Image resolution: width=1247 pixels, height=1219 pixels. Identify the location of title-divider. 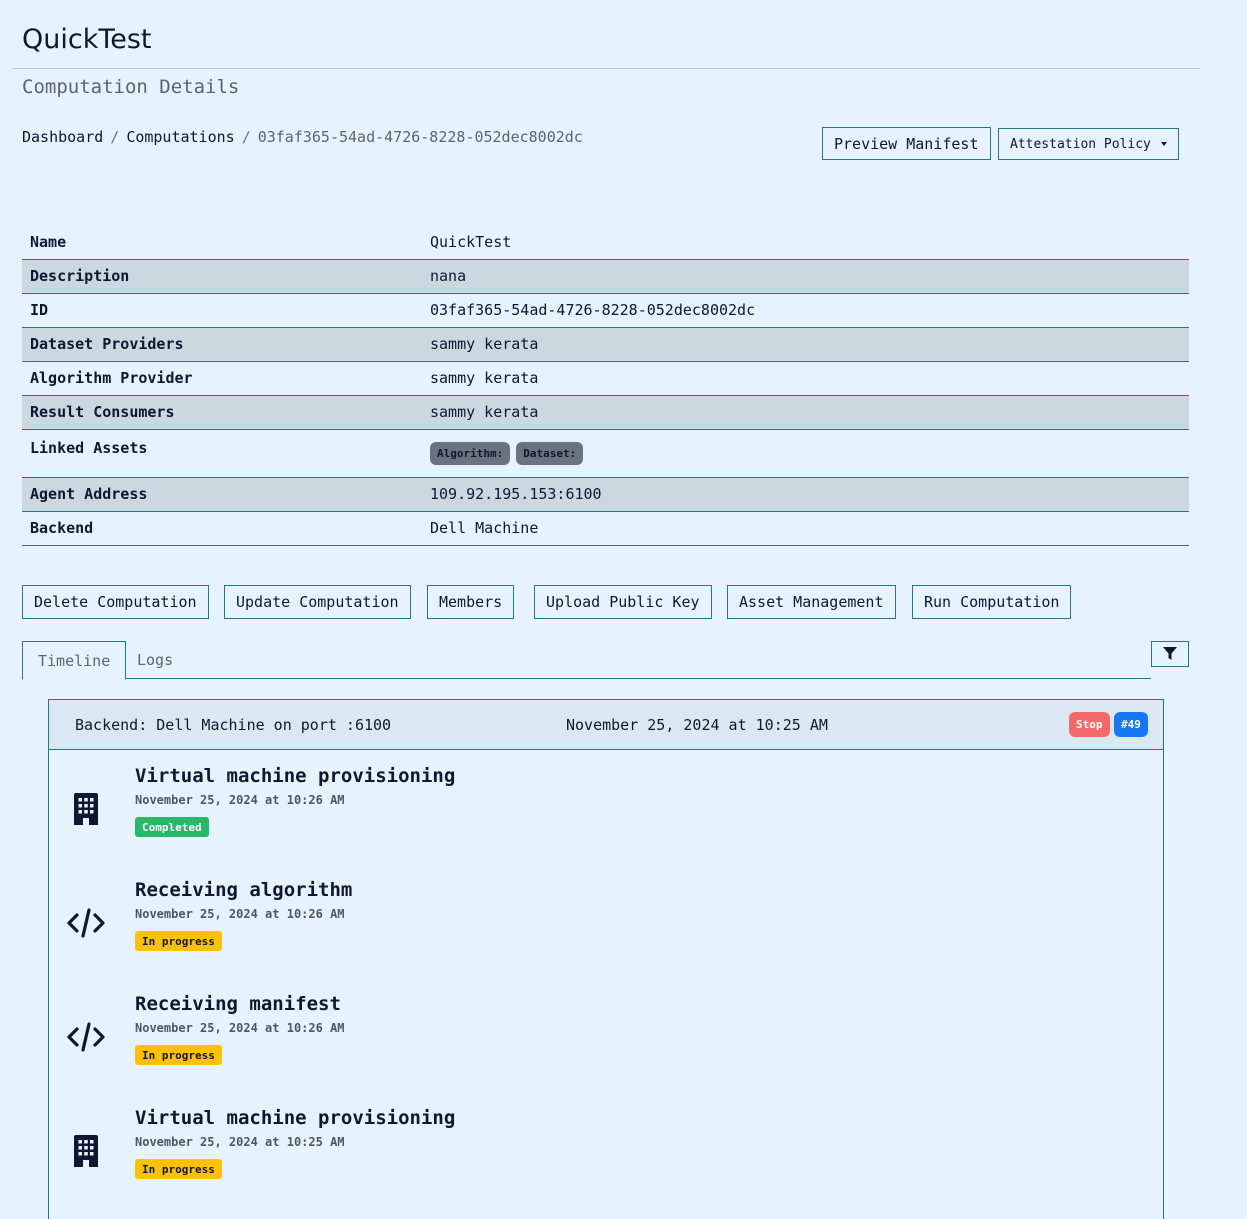
(606, 68).